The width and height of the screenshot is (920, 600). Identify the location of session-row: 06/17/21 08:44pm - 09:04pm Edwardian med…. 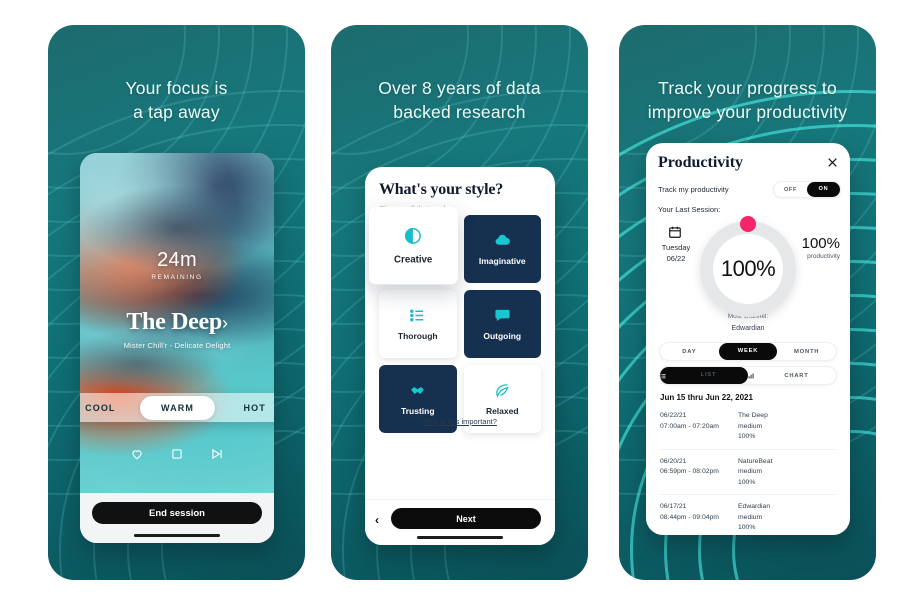
(748, 514).